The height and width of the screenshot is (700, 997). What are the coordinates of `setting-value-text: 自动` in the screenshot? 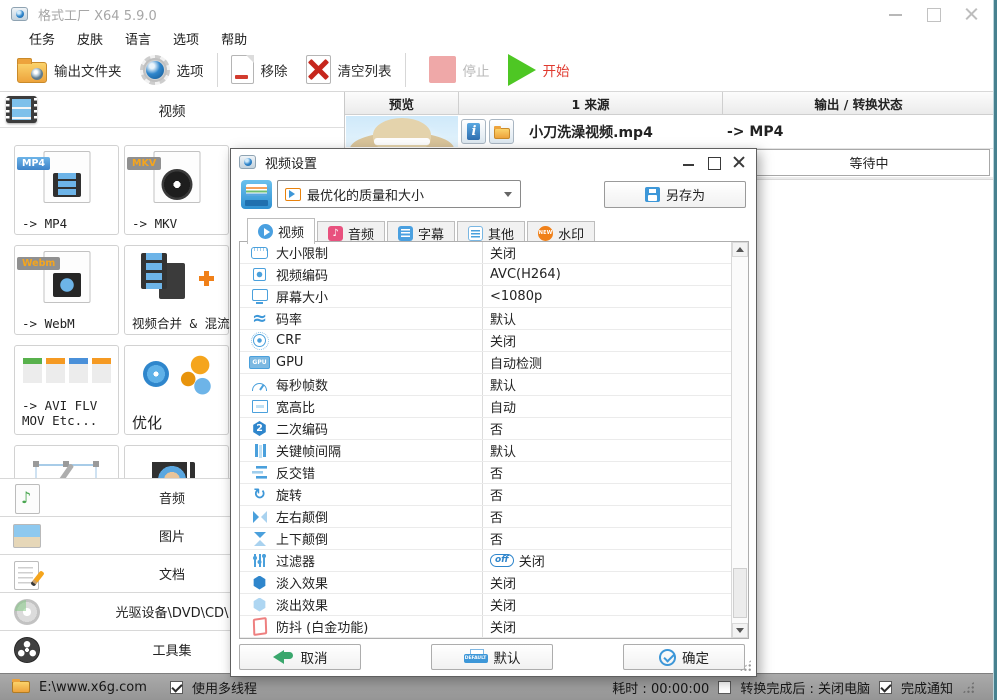 It's located at (503, 408).